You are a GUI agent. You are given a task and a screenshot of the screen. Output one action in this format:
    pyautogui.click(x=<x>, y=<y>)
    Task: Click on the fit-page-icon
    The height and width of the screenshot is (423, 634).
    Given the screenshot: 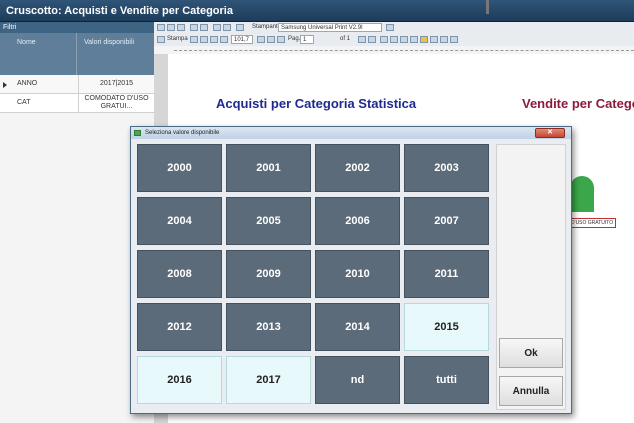 What is the action you would take?
    pyautogui.click(x=281, y=39)
    